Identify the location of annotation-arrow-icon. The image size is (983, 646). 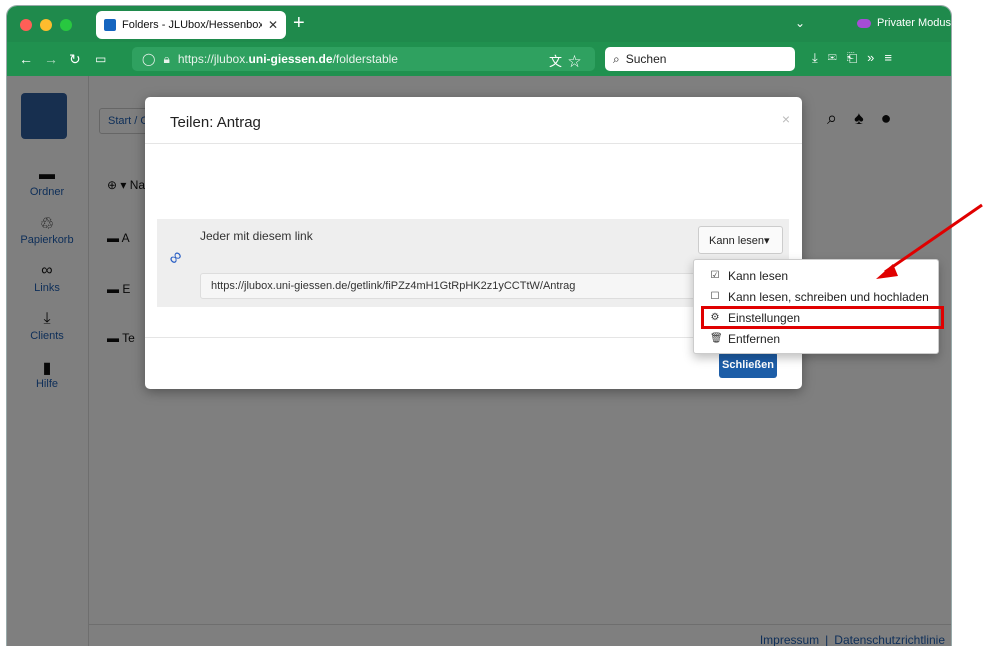
(929, 241).